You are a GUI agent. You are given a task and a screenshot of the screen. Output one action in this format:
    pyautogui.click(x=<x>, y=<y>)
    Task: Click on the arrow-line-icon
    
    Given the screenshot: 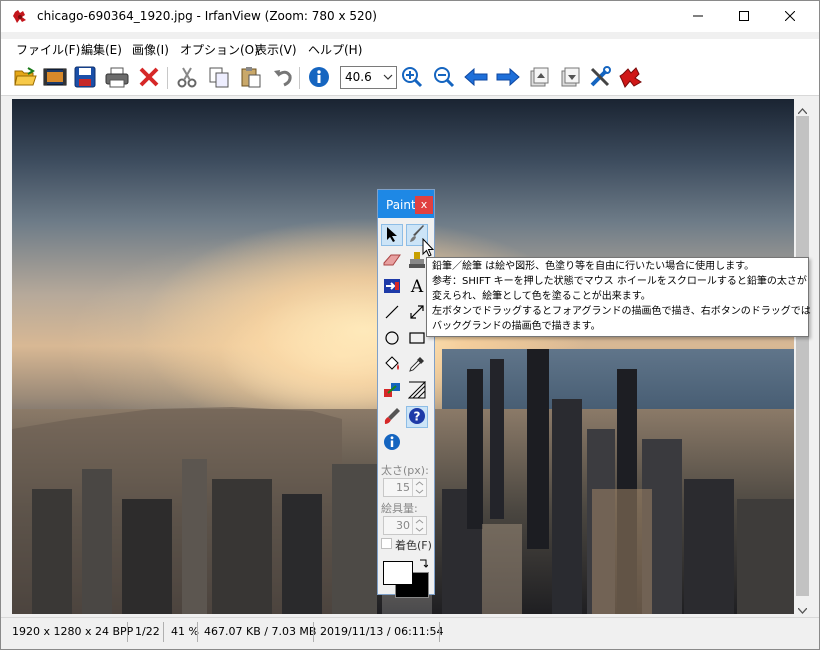 What is the action you would take?
    pyautogui.click(x=417, y=313)
    